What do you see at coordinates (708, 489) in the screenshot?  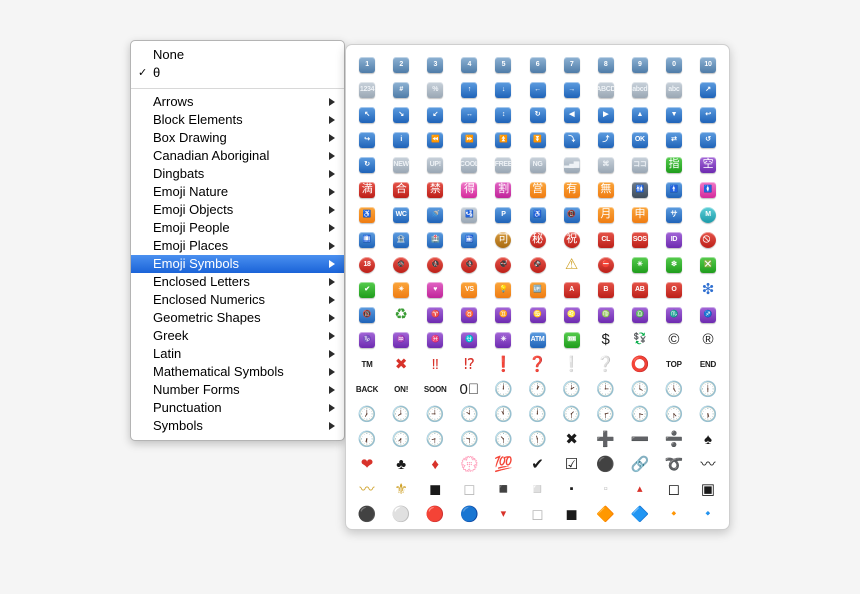 I see `glyph-cell: ▣` at bounding box center [708, 489].